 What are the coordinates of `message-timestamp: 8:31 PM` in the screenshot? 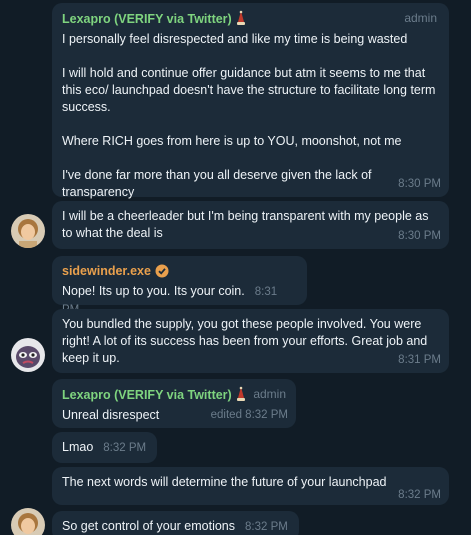 It's located at (419, 360).